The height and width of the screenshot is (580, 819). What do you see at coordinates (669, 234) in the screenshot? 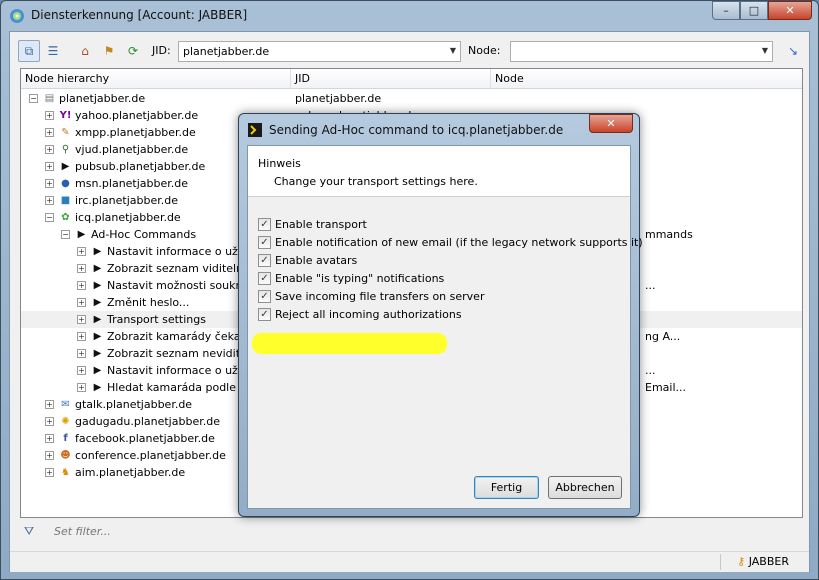
I see `tree-row-node: mmands` at bounding box center [669, 234].